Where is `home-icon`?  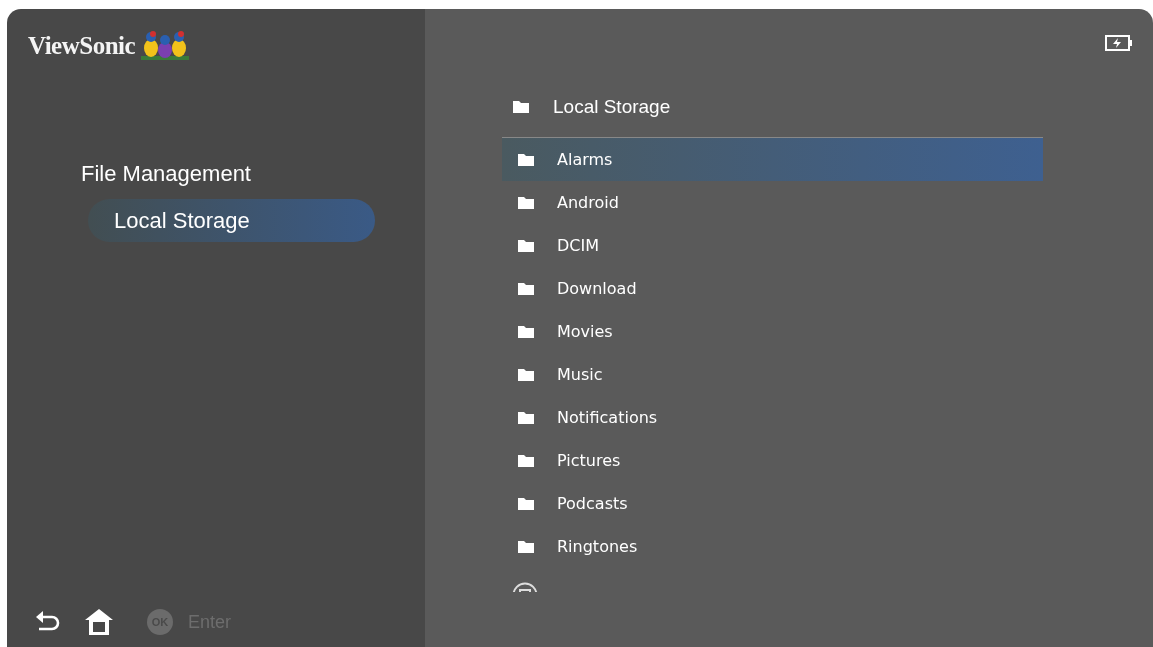
home-icon is located at coordinates (99, 622).